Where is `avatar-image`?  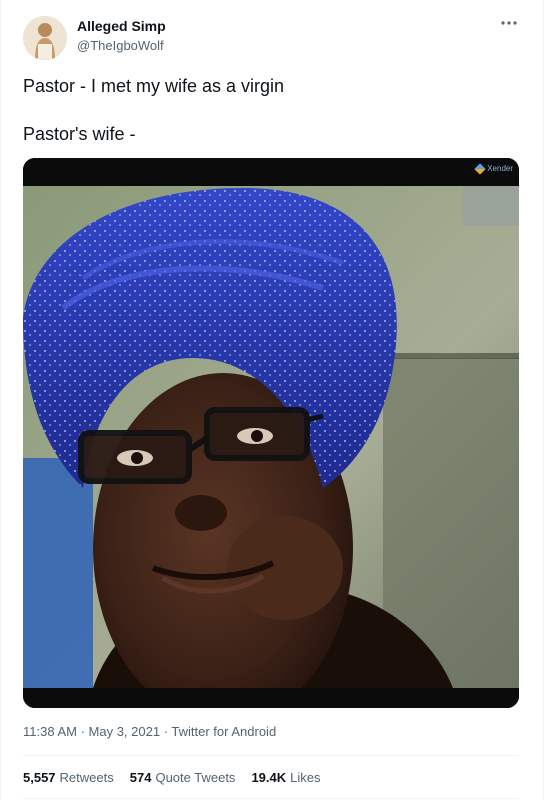 avatar-image is located at coordinates (45, 38).